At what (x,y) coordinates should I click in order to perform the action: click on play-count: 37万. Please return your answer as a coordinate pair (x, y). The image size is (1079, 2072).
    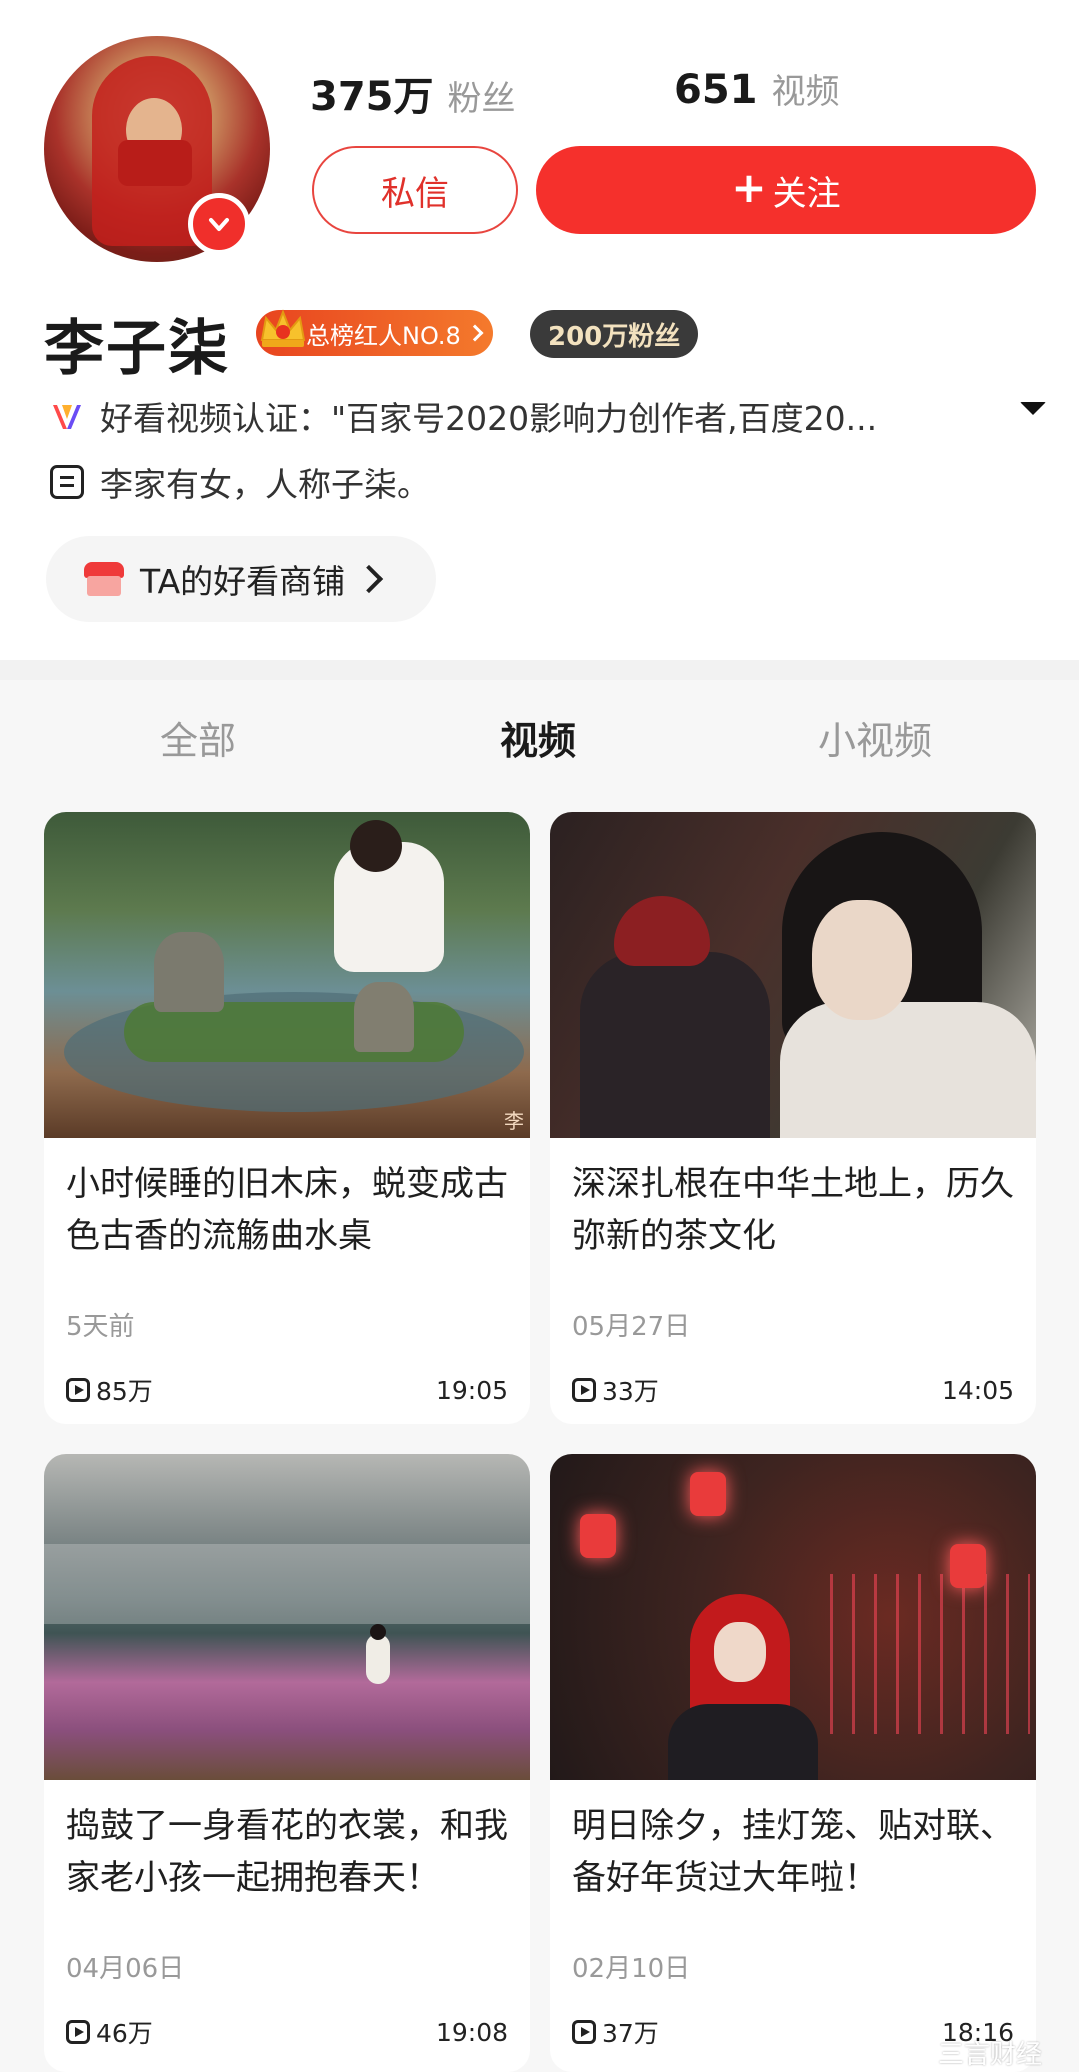
    Looking at the image, I should click on (630, 2033).